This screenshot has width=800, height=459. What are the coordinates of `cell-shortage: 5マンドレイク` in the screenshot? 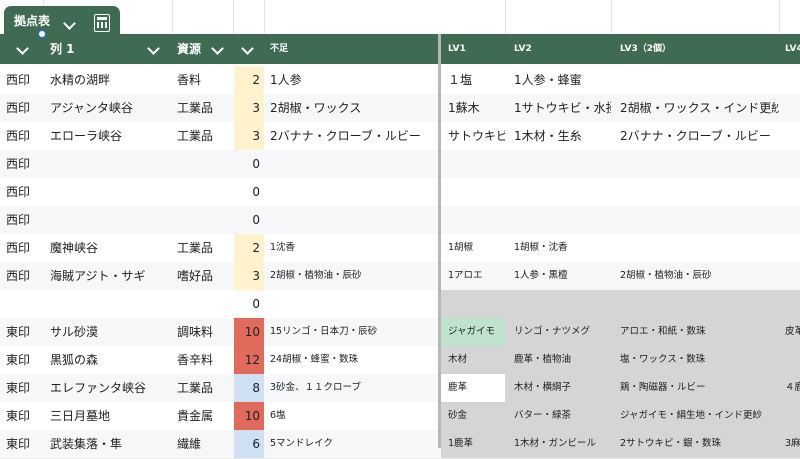 It's located at (353, 444).